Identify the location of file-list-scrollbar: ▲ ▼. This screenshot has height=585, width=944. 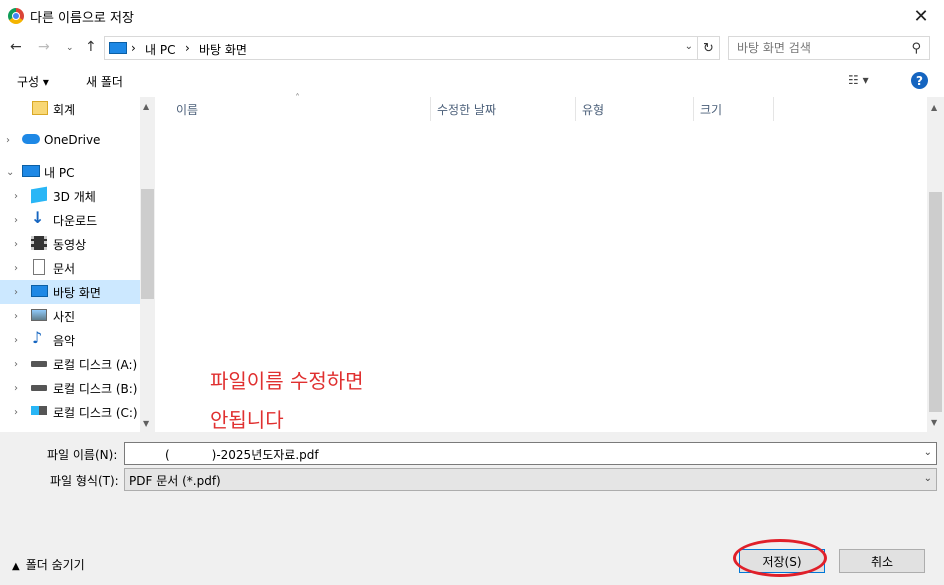
(935, 264).